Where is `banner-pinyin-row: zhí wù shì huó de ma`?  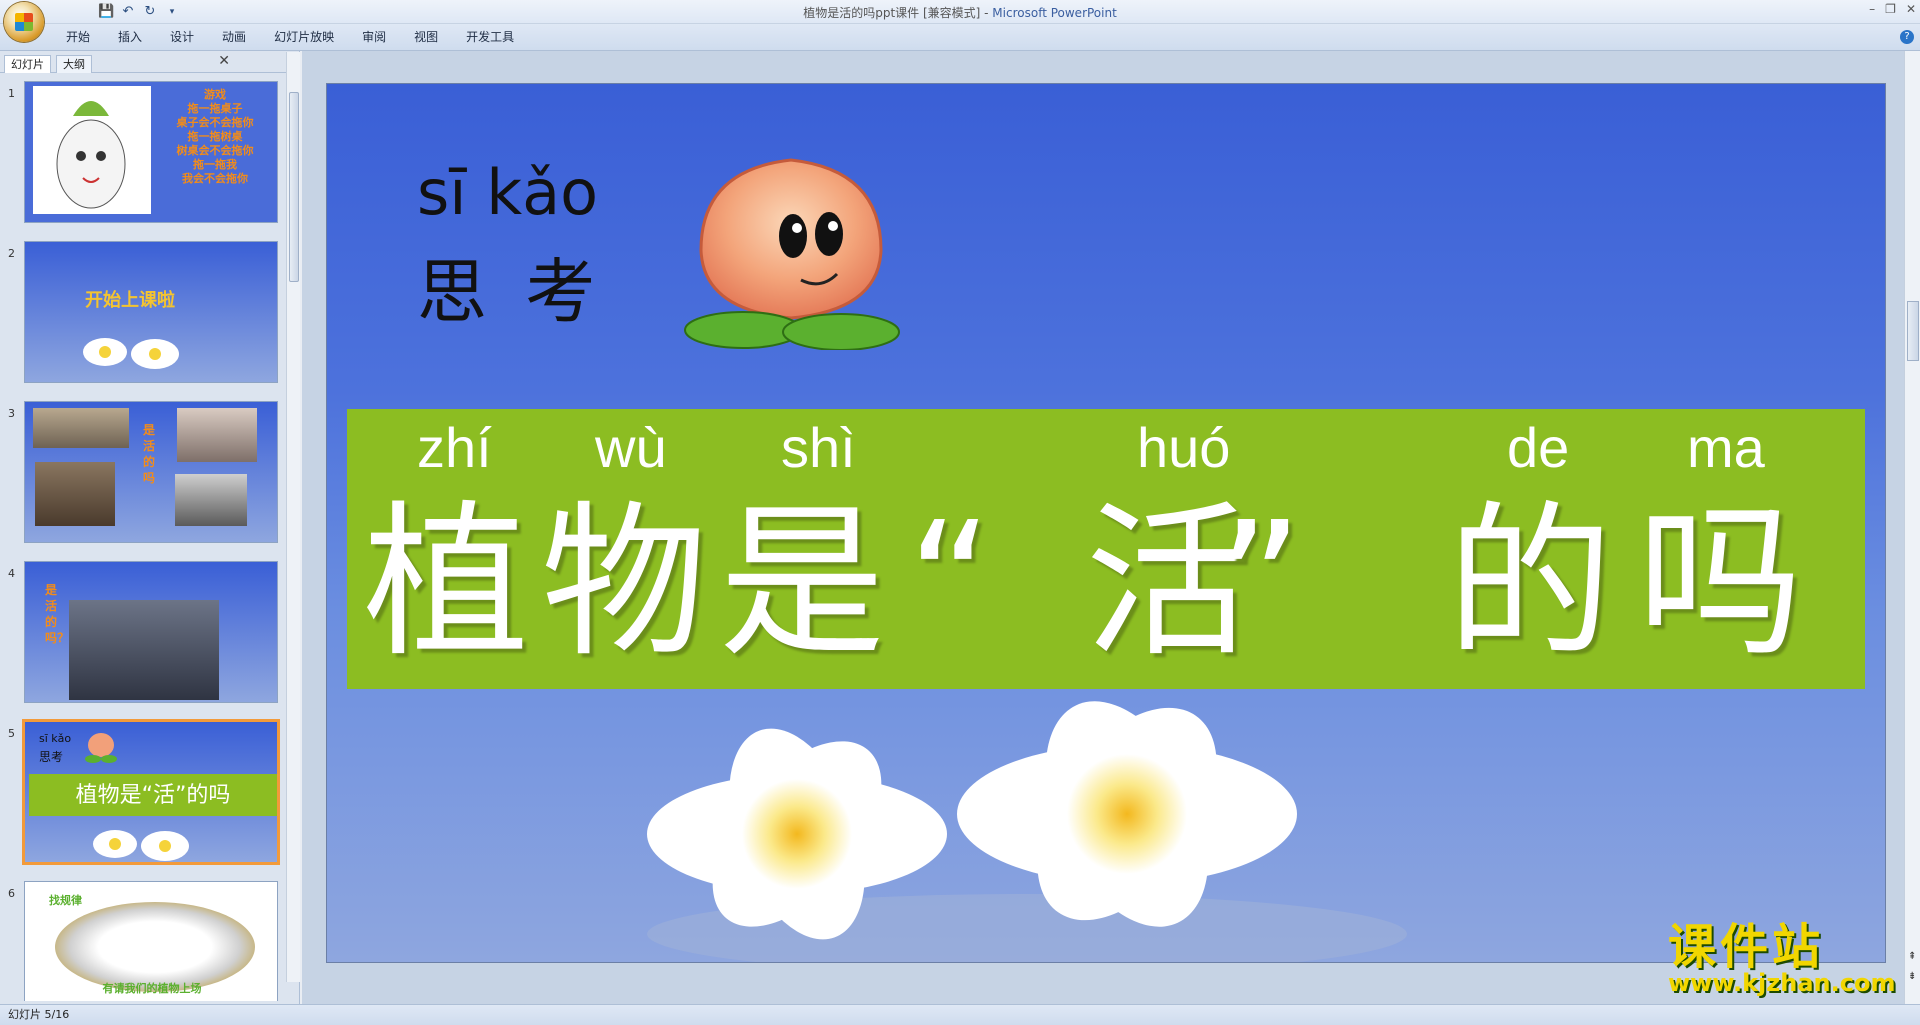
banner-pinyin-row: zhí wù shì huó de ma is located at coordinates (1106, 447).